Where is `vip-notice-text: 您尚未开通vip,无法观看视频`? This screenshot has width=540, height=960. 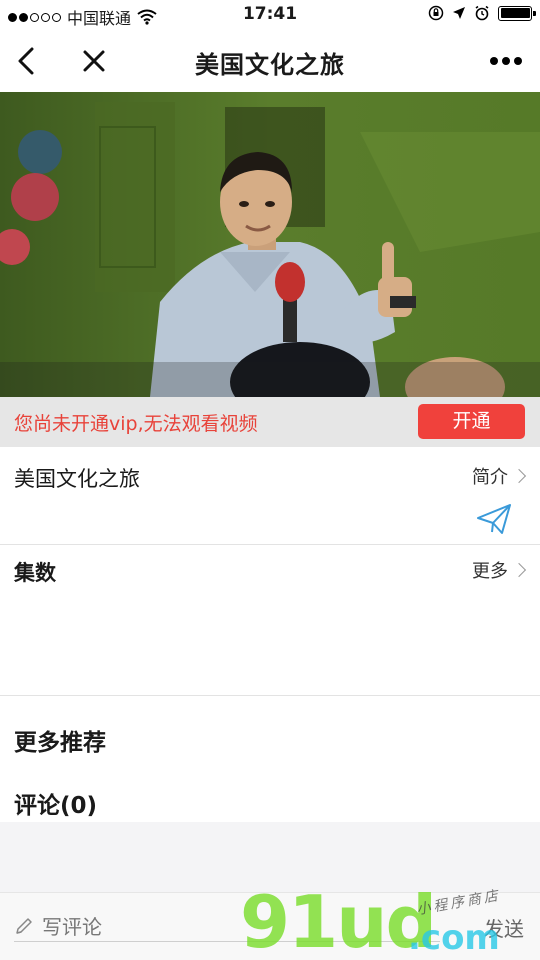
vip-notice-text: 您尚未开通vip,无法观看视频 is located at coordinates (136, 424).